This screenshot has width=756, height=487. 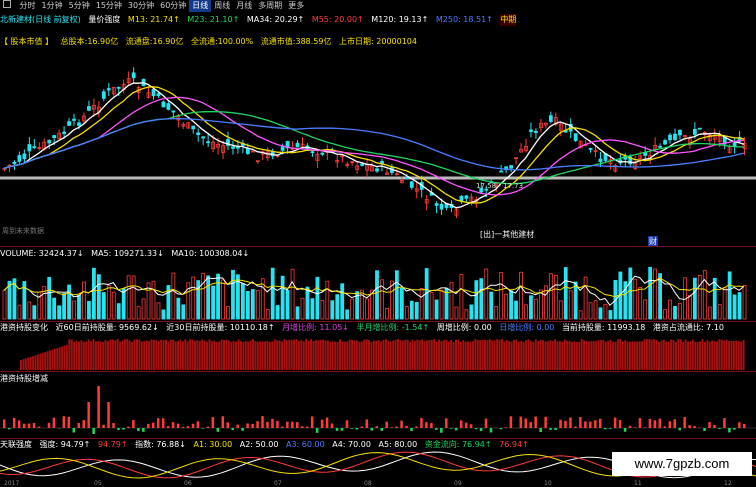 I want to click on toolbar-icon, so click(x=7, y=4).